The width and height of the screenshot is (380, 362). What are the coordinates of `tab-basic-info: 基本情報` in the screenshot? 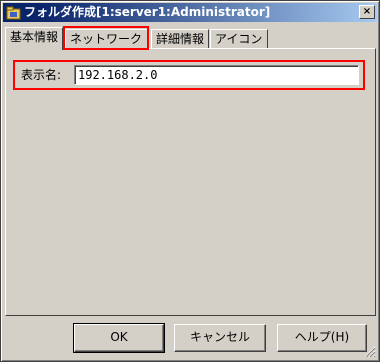 It's located at (34, 38).